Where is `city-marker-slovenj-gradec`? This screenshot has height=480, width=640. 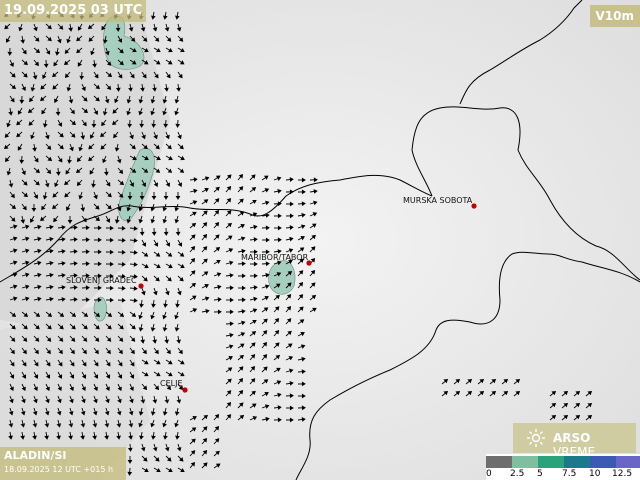
city-marker-slovenj-gradec is located at coordinates (141, 286).